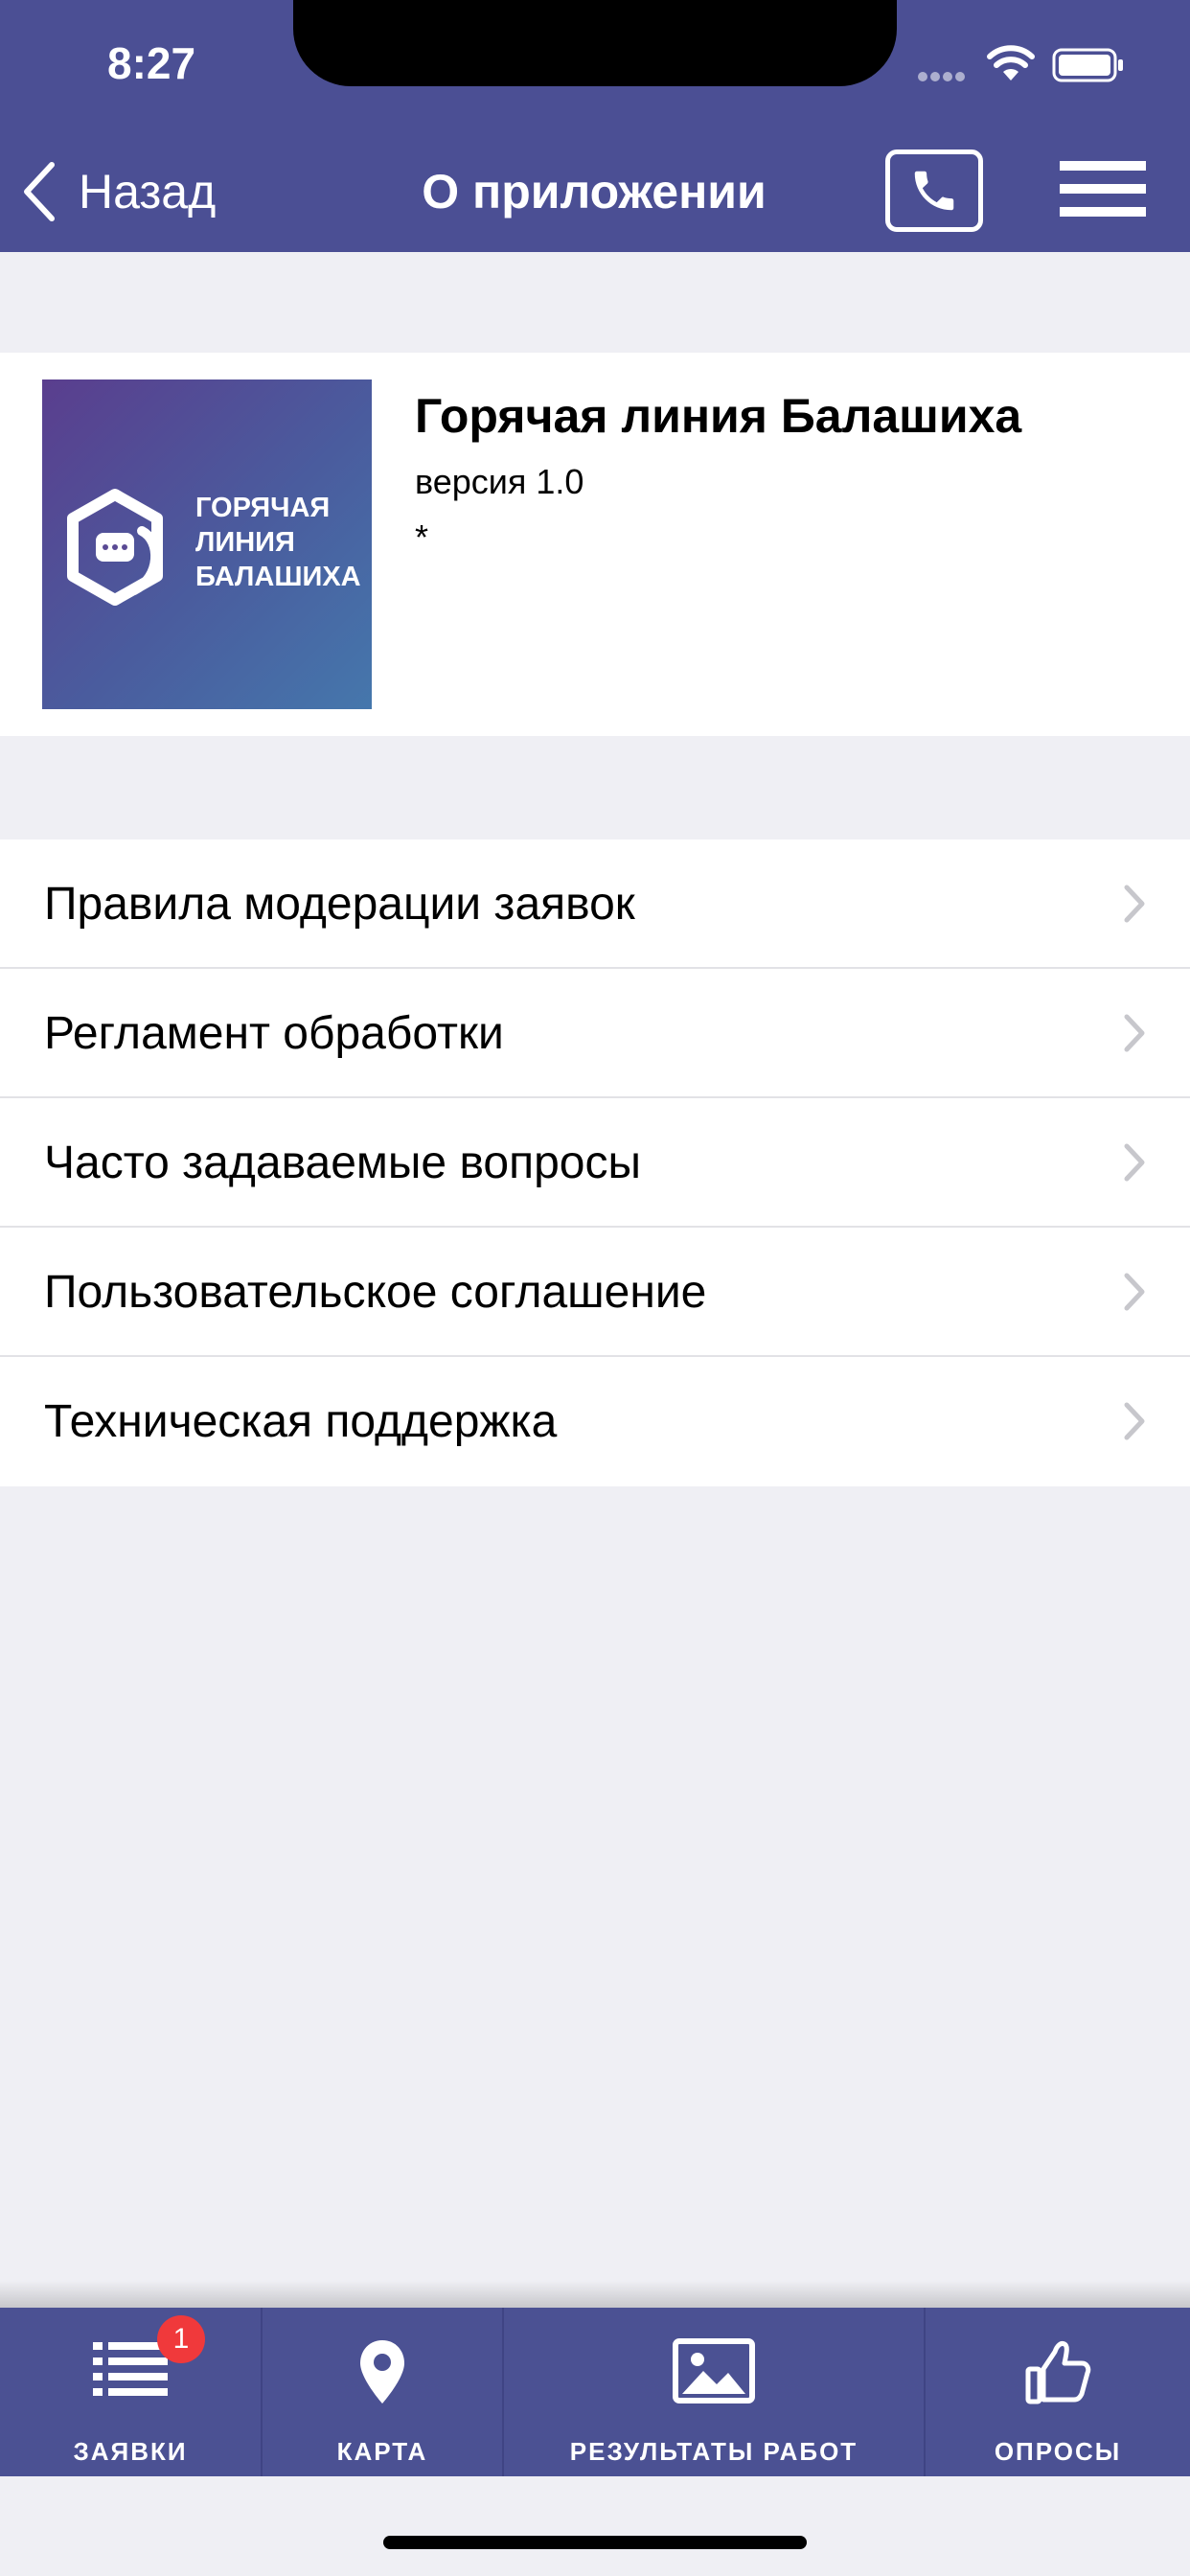  Describe the element at coordinates (382, 2451) in the screenshot. I see `tab-label: КАРТА` at that location.